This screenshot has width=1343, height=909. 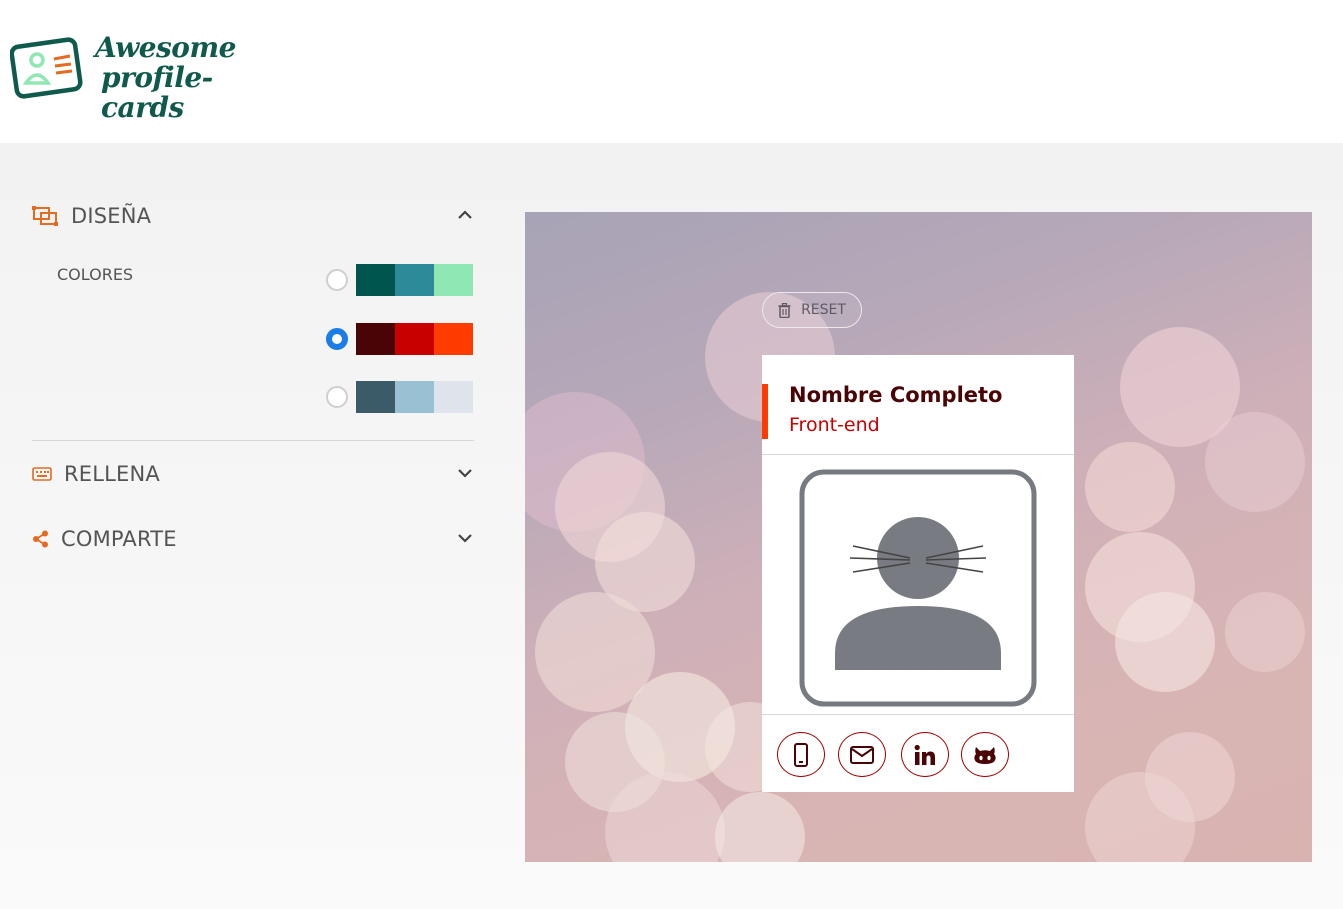 I want to click on palette-3-radio, so click(x=337, y=397).